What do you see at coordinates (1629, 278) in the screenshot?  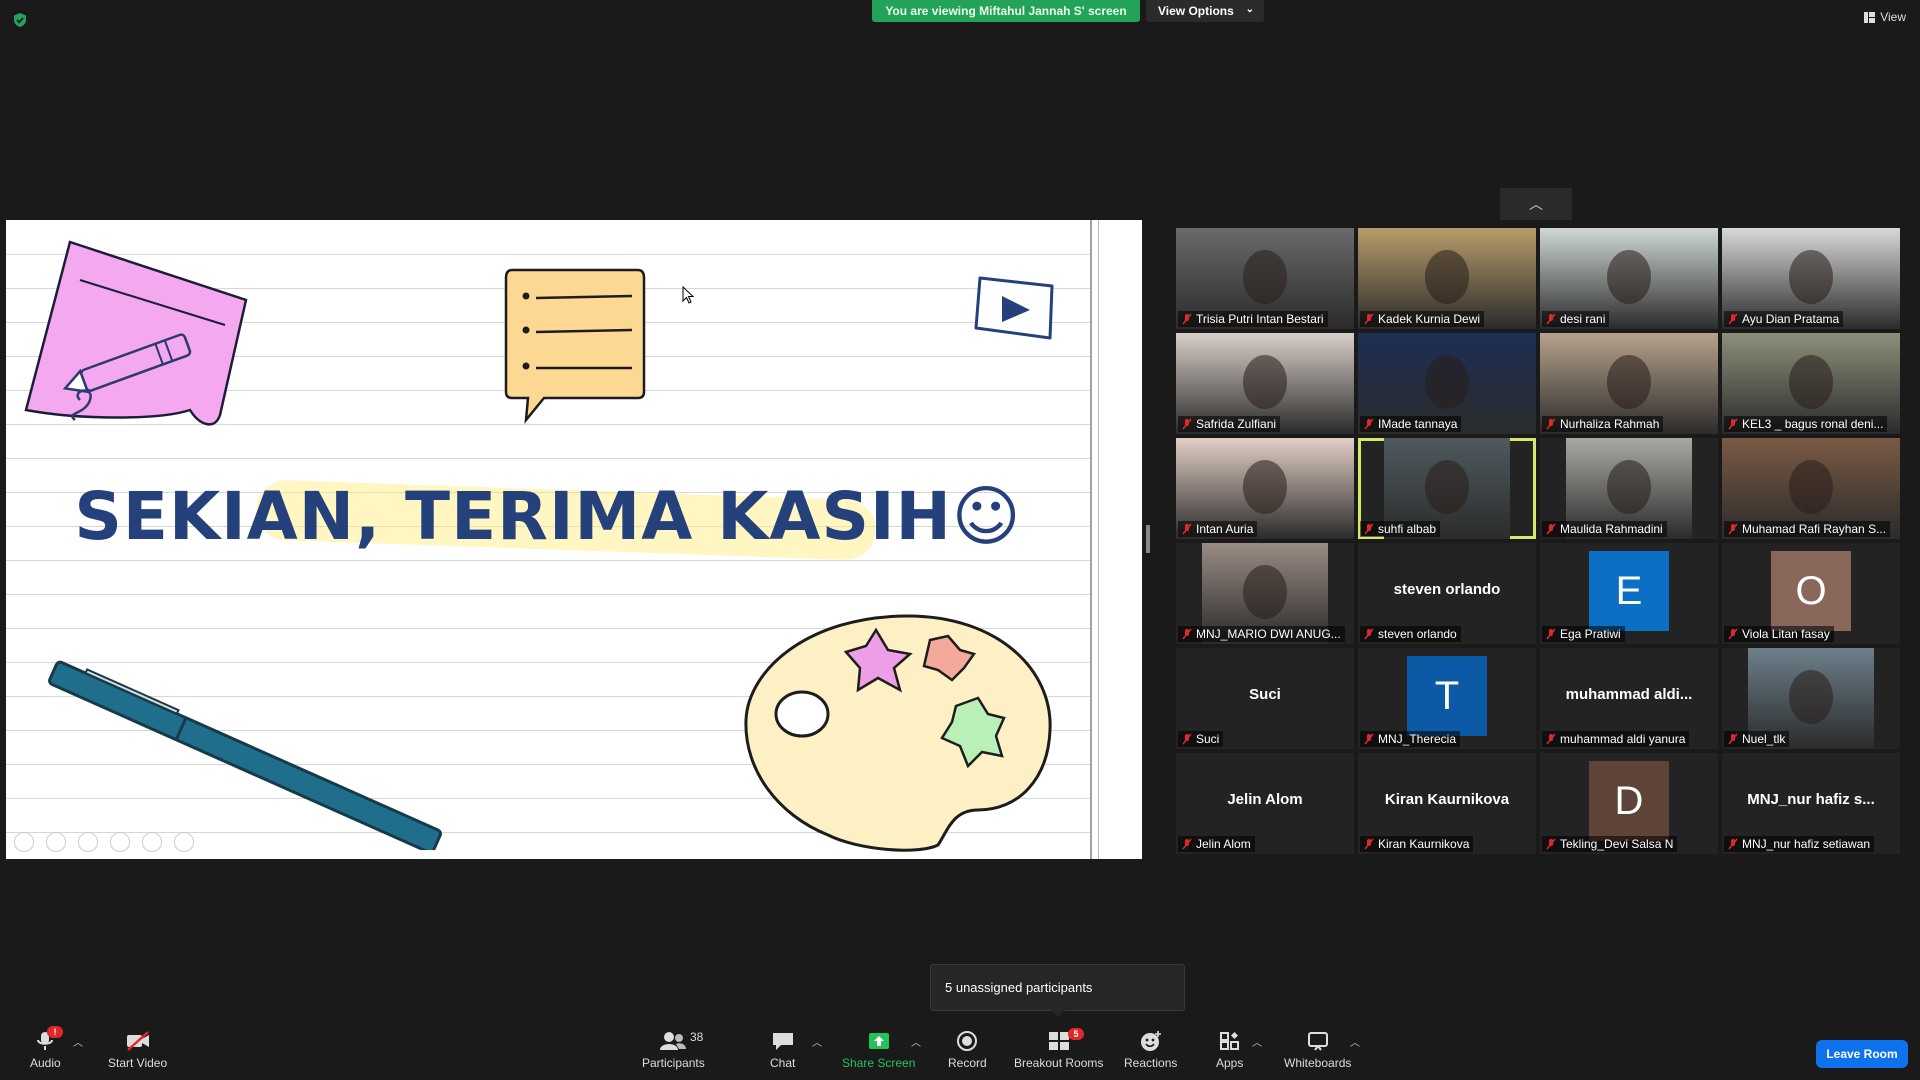 I see `participant-tile: desi rani` at bounding box center [1629, 278].